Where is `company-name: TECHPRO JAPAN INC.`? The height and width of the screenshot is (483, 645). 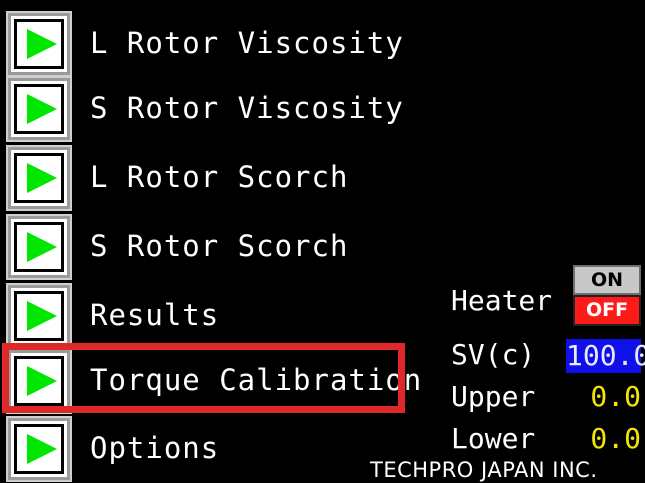
company-name: TECHPRO JAPAN INC. is located at coordinates (484, 470).